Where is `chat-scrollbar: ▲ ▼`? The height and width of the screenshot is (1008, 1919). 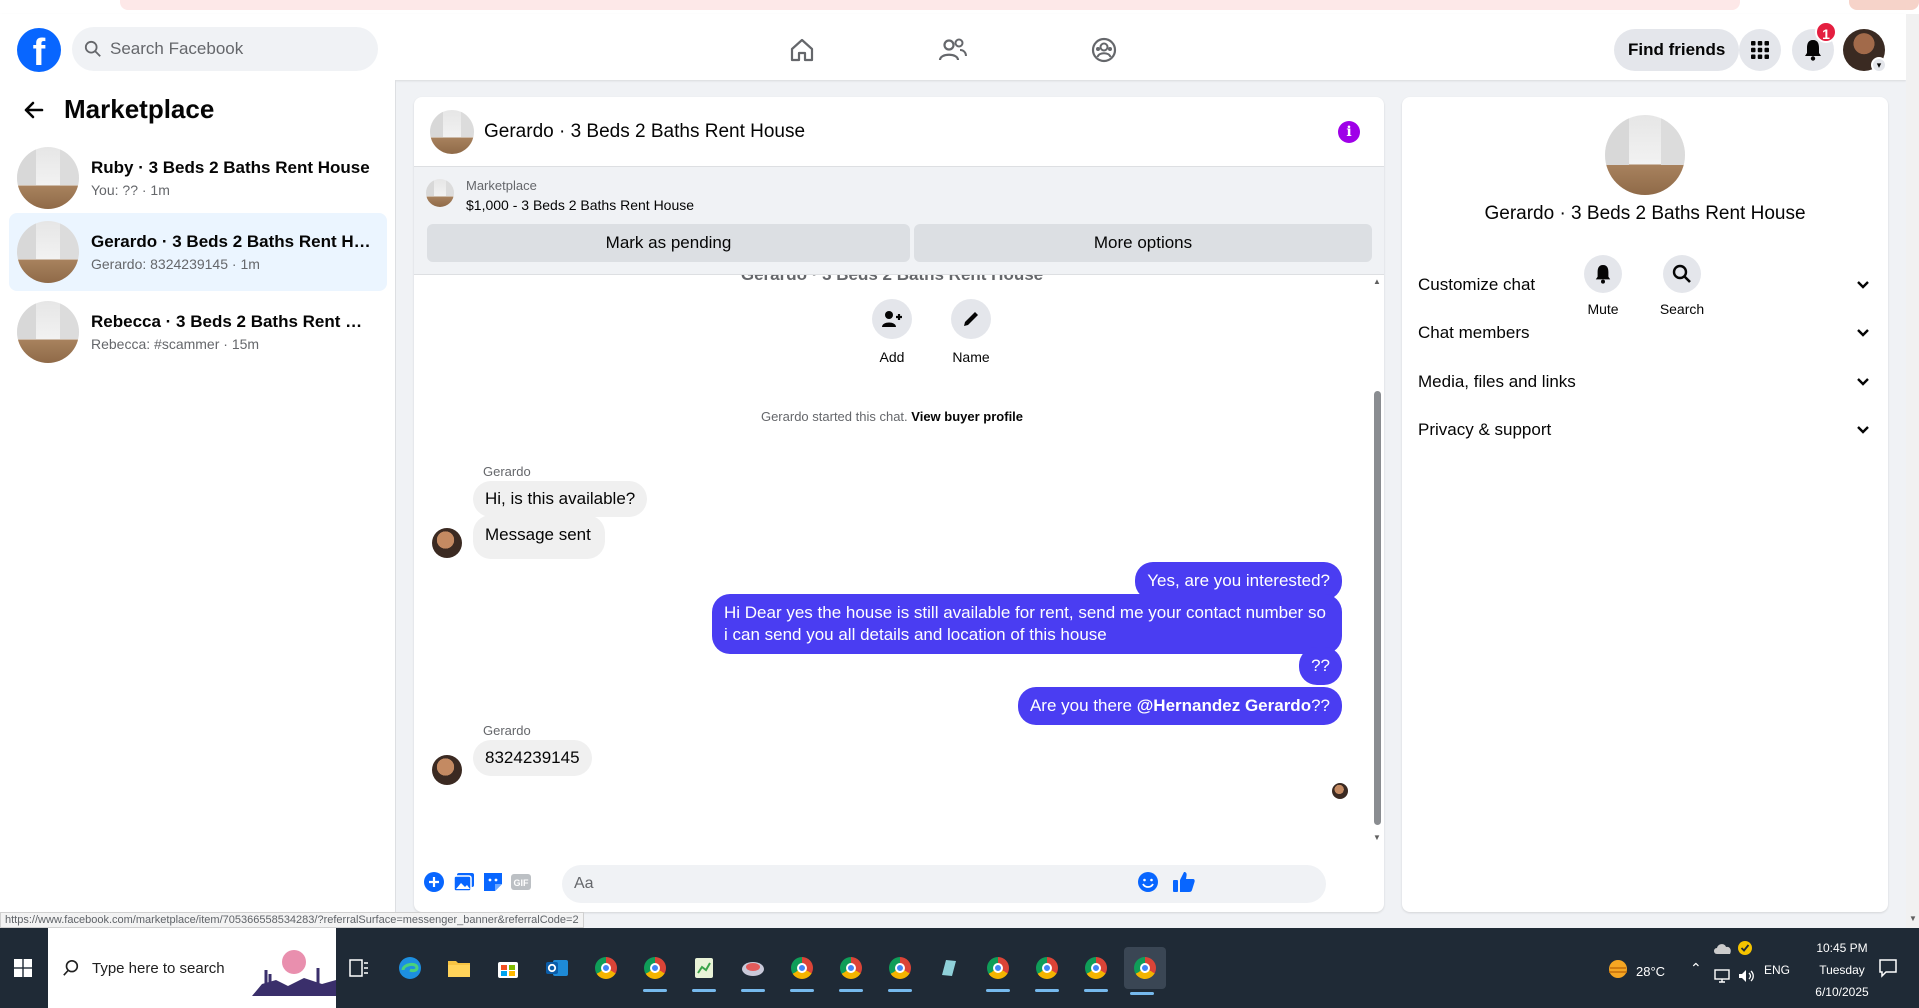 chat-scrollbar: ▲ ▼ is located at coordinates (1377, 560).